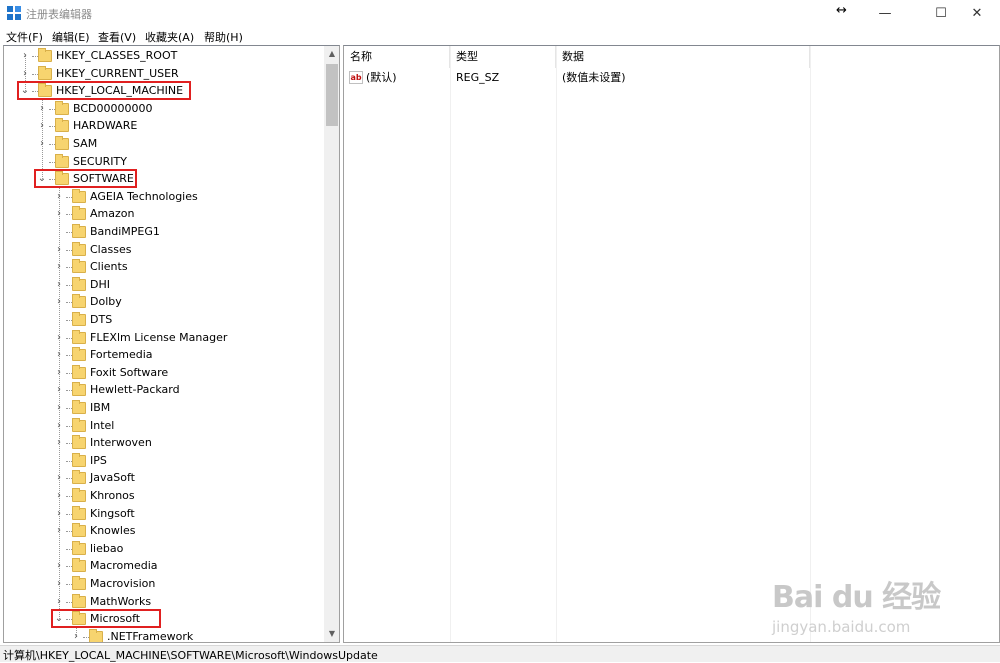 This screenshot has height=663, width=1000. I want to click on tree-node: › HKEY_CURRENT_USER, so click(160, 74).